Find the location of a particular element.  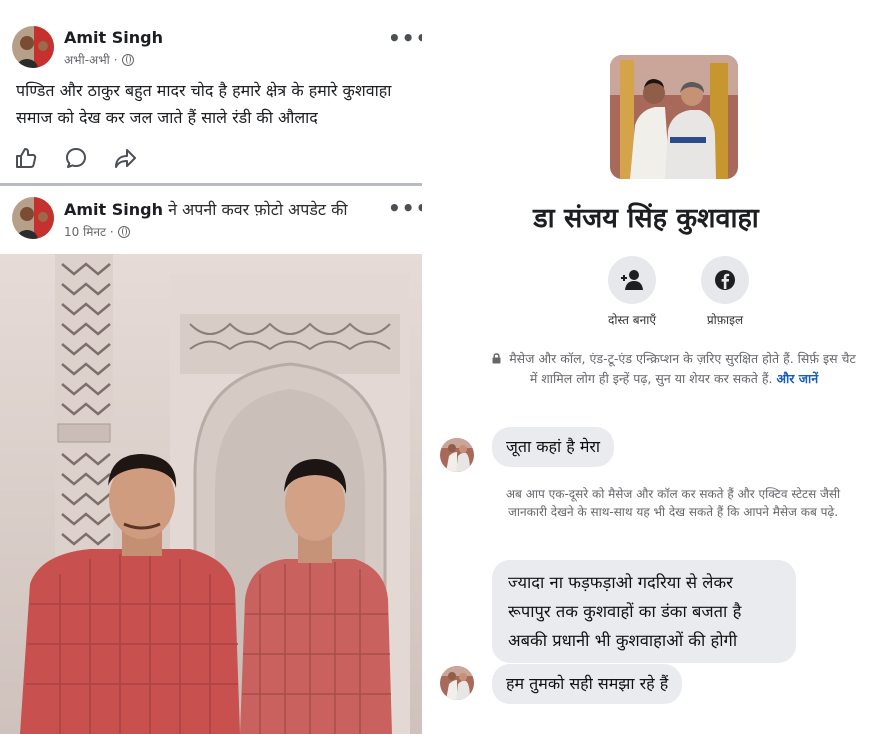

message-bubble: जूता कहां है मेरा is located at coordinates (553, 447).